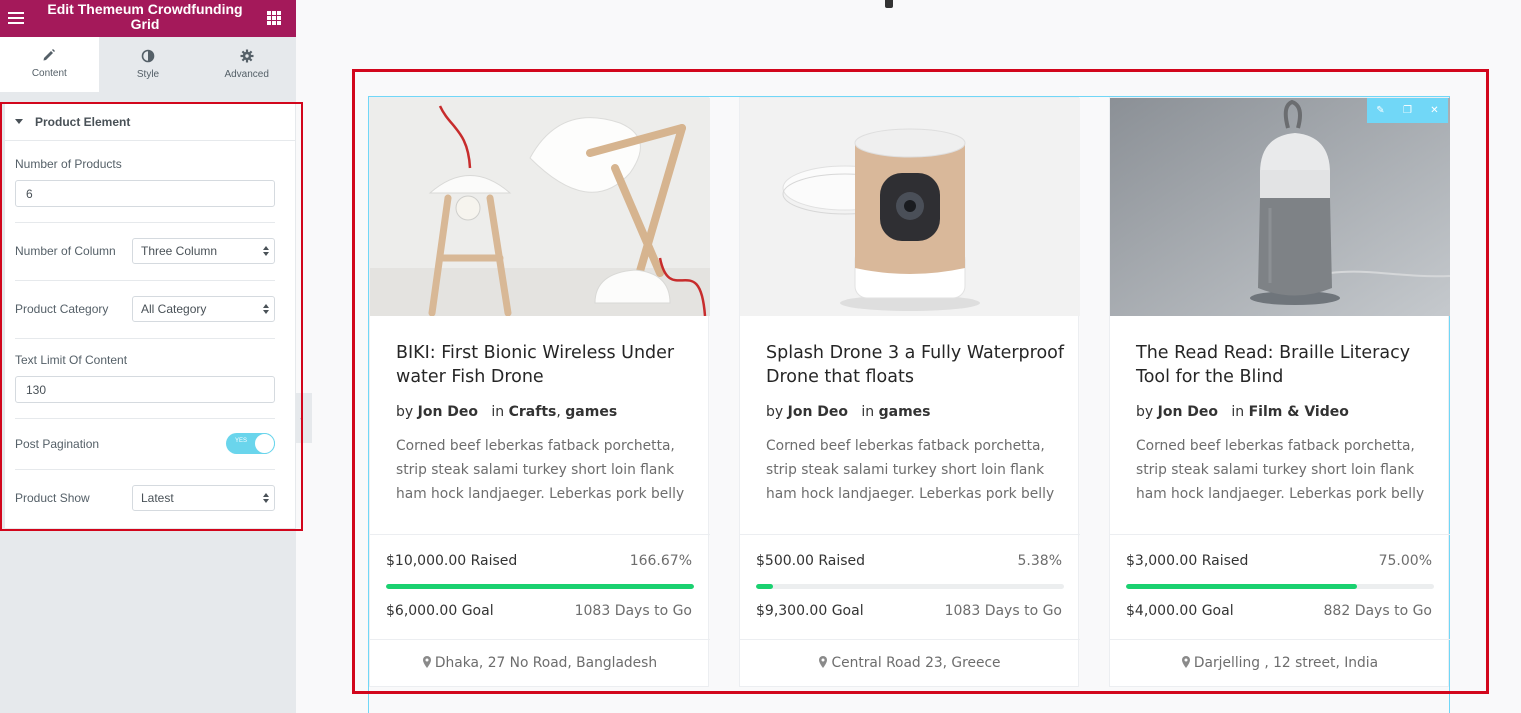  Describe the element at coordinates (889, 4) in the screenshot. I see `page-title-fragment` at that location.